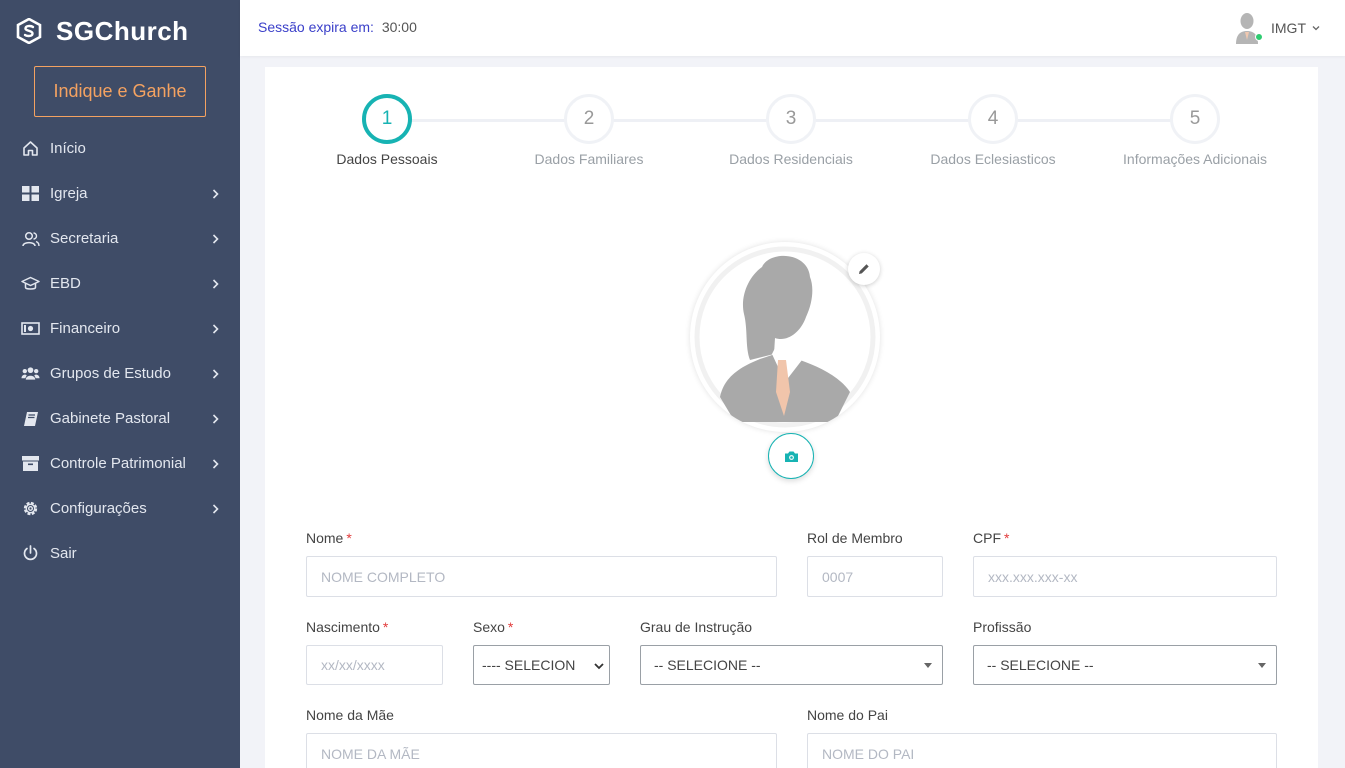 The height and width of the screenshot is (768, 1345). What do you see at coordinates (1002, 627) in the screenshot?
I see `profissao-label: Profissão` at bounding box center [1002, 627].